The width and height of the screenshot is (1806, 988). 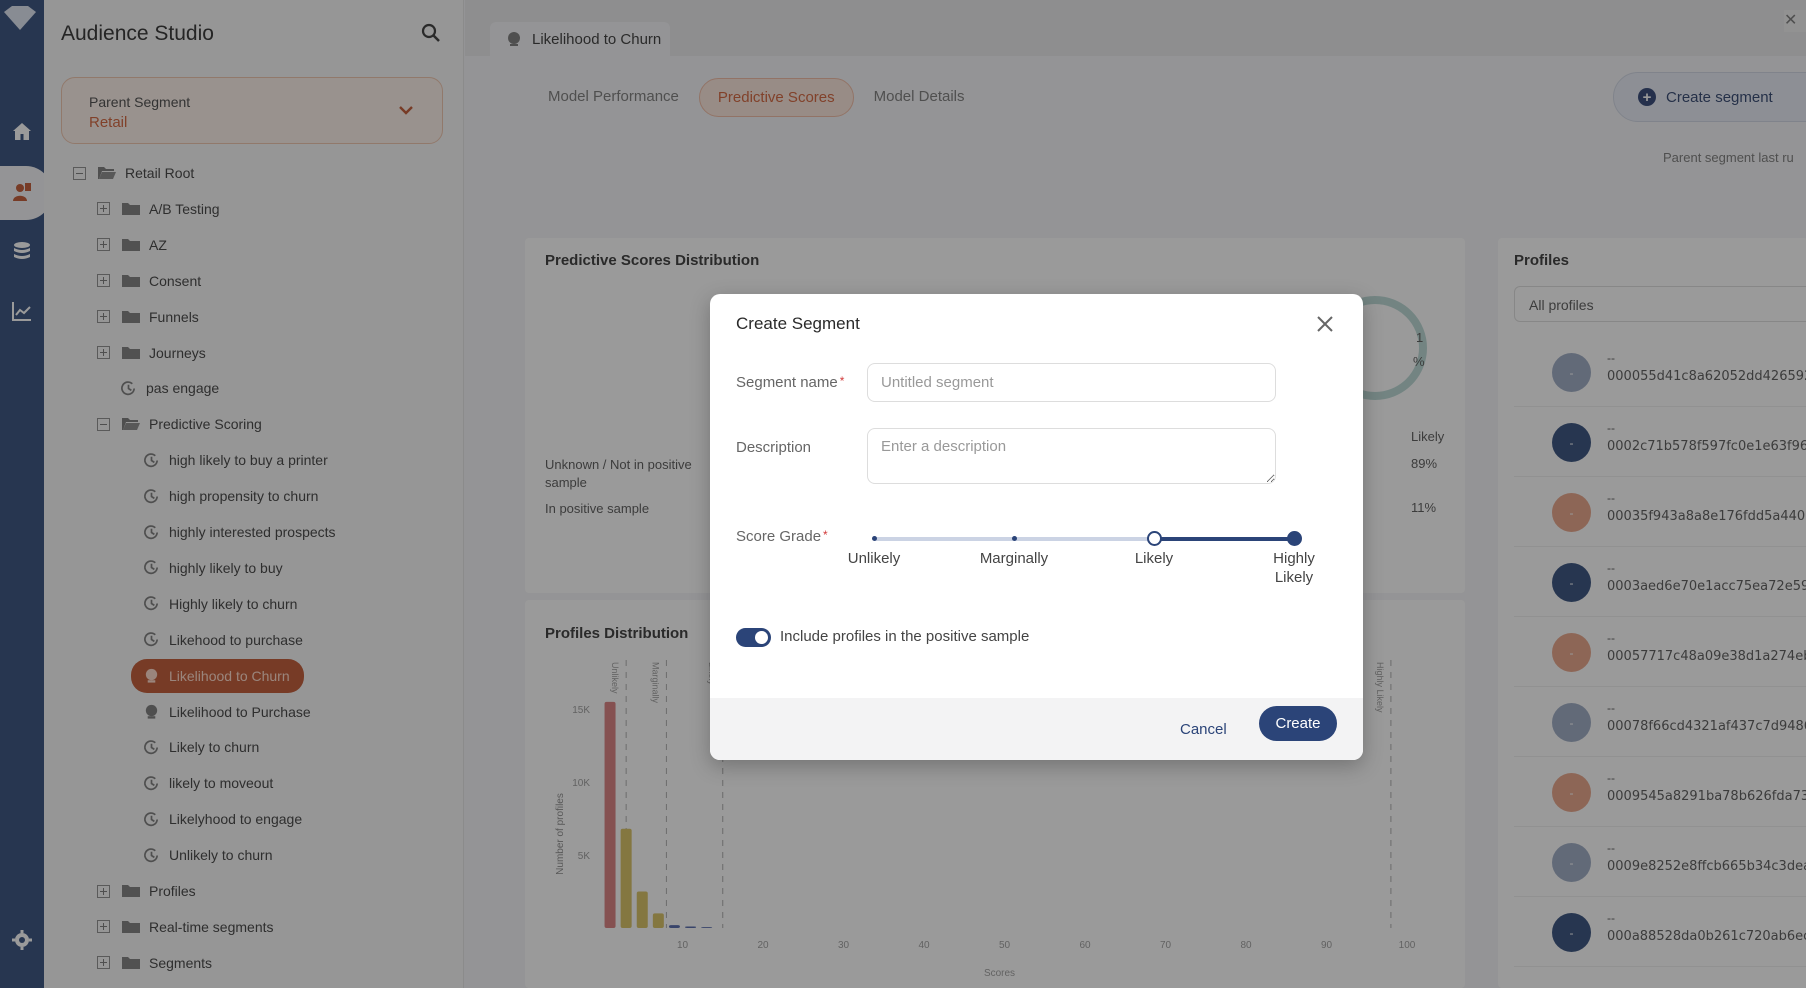 What do you see at coordinates (1081, 564) in the screenshot?
I see `score-grade-slider: Unlikely Marginally Likely Highly Likely` at bounding box center [1081, 564].